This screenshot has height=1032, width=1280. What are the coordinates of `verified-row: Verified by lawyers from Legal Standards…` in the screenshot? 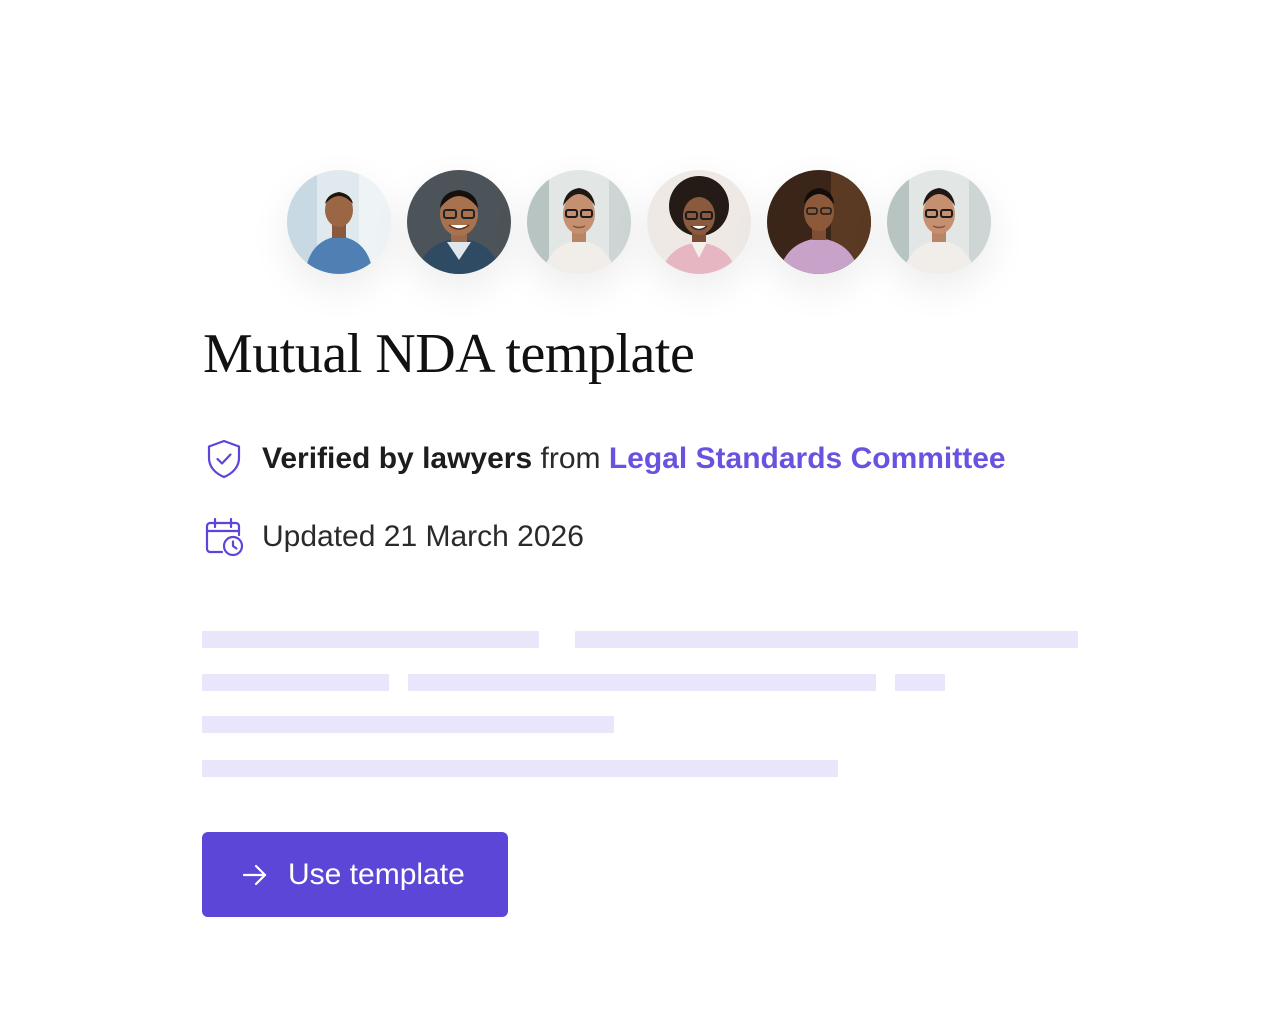 It's located at (604, 459).